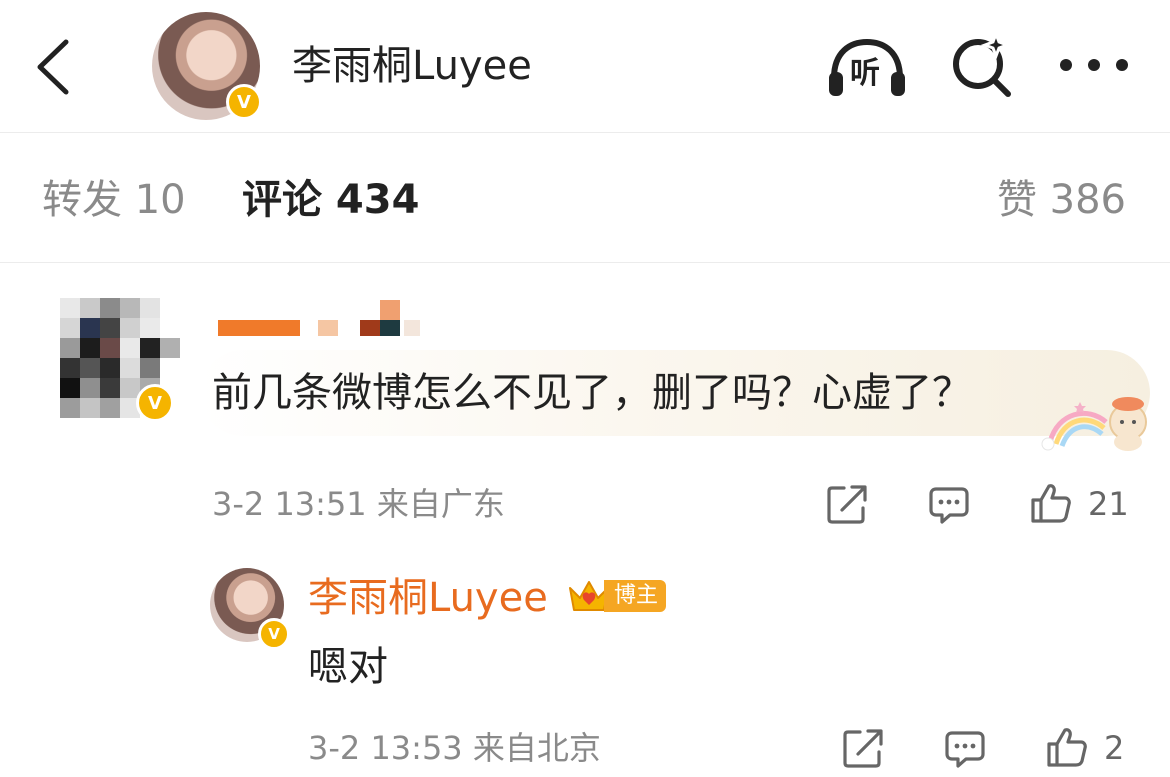 The width and height of the screenshot is (1170, 777). Describe the element at coordinates (865, 73) in the screenshot. I see `listen-label: 听` at that location.